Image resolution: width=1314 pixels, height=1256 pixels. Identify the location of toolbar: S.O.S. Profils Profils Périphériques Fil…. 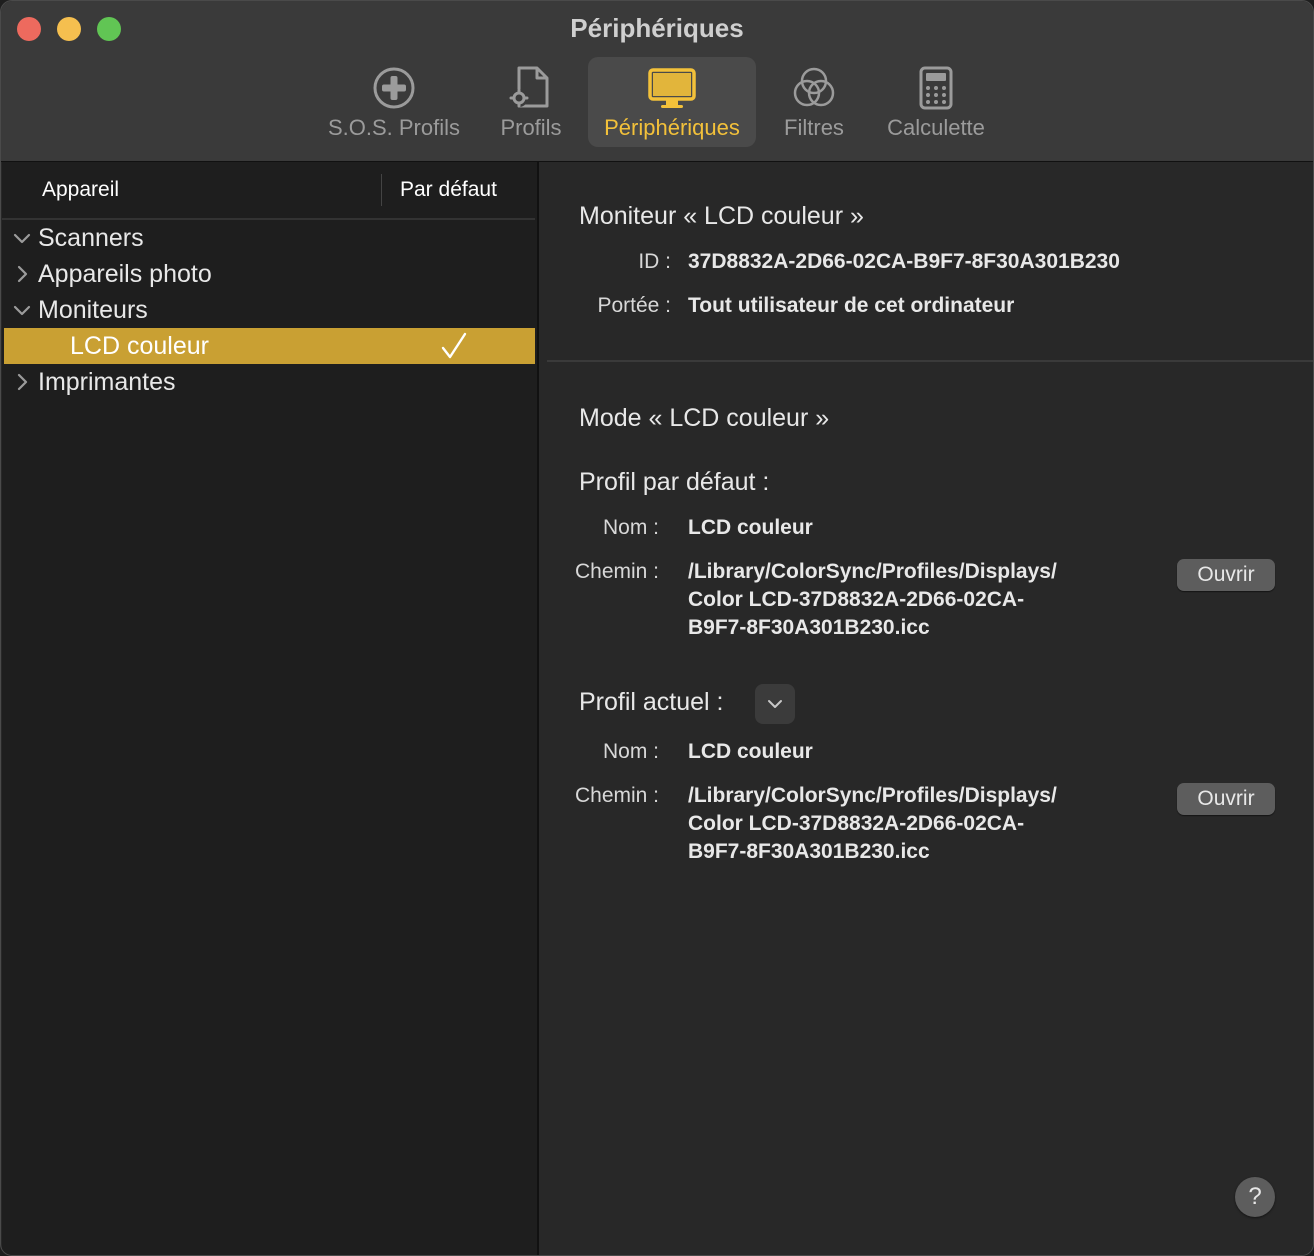
(657, 102).